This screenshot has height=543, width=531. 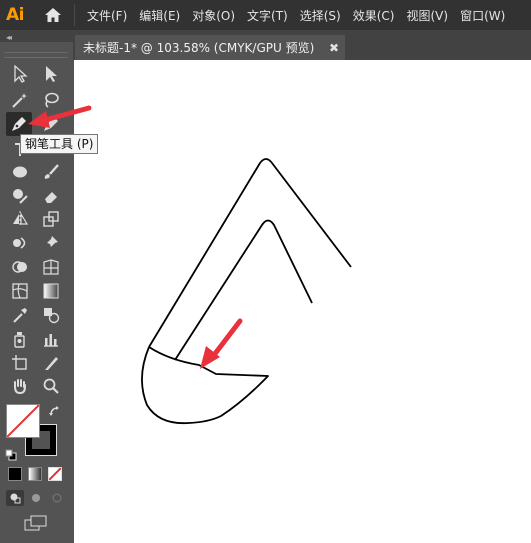 I want to click on lasso-tool, so click(x=51, y=100).